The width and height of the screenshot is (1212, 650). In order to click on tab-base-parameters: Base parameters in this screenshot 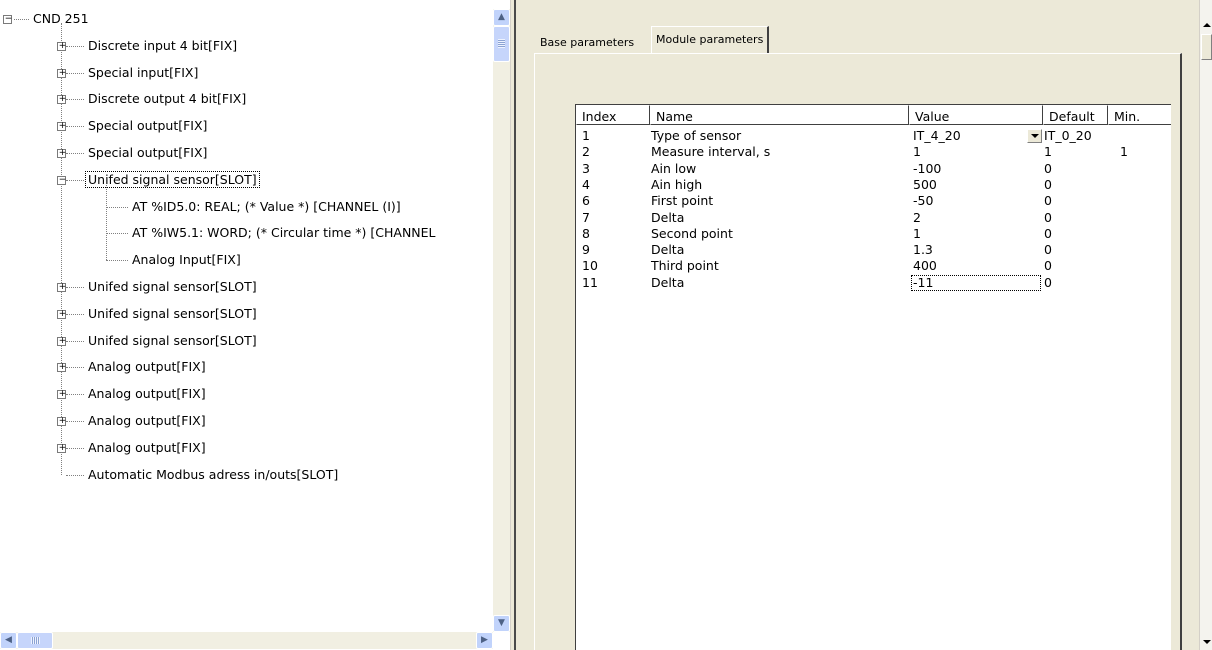, I will do `click(587, 43)`.